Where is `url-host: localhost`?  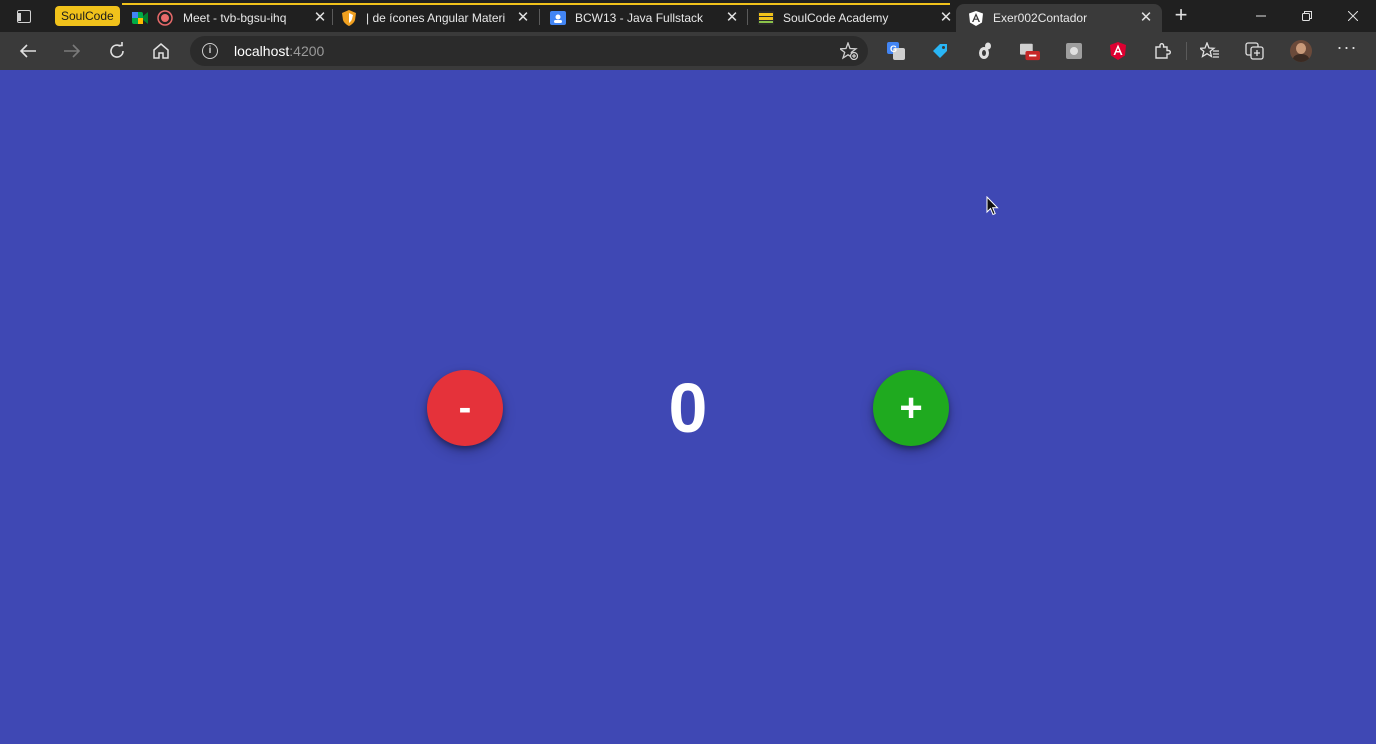
url-host: localhost is located at coordinates (262, 51).